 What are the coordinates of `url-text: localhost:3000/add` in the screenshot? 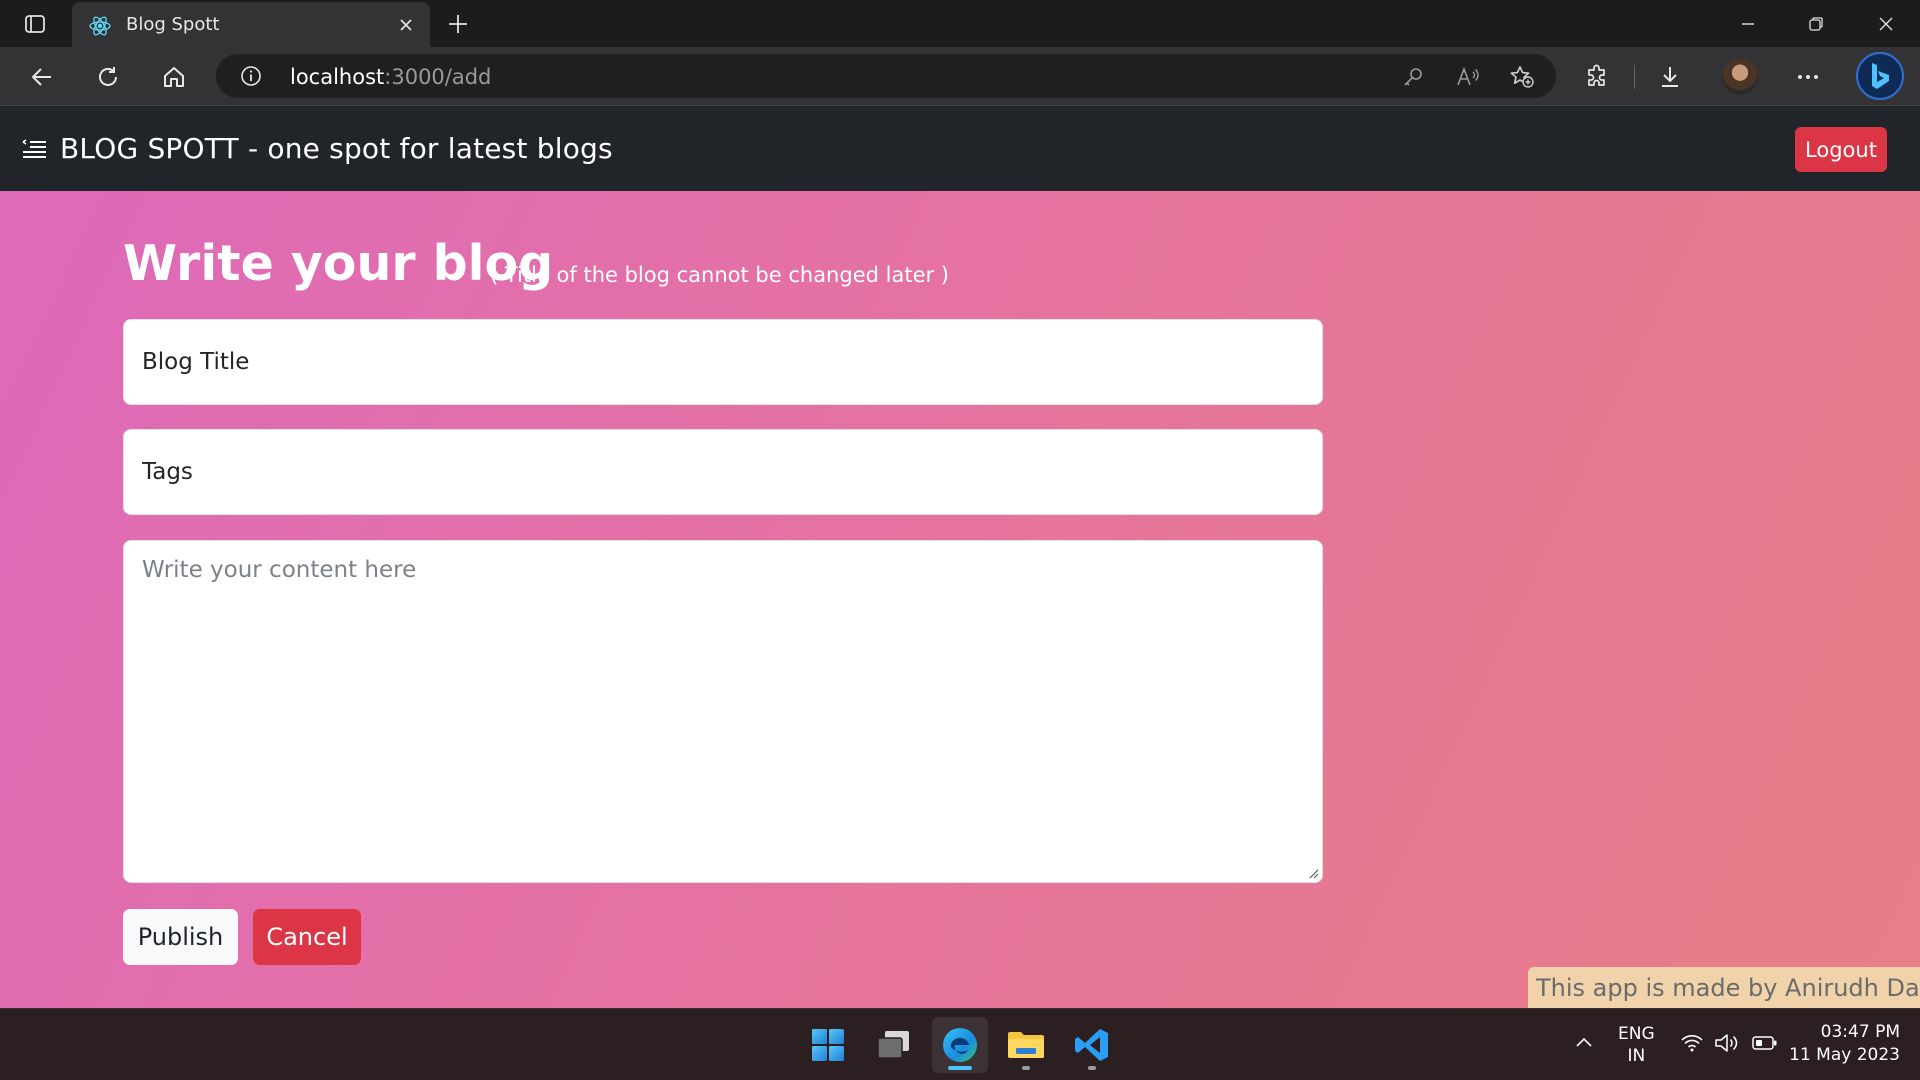 It's located at (390, 77).